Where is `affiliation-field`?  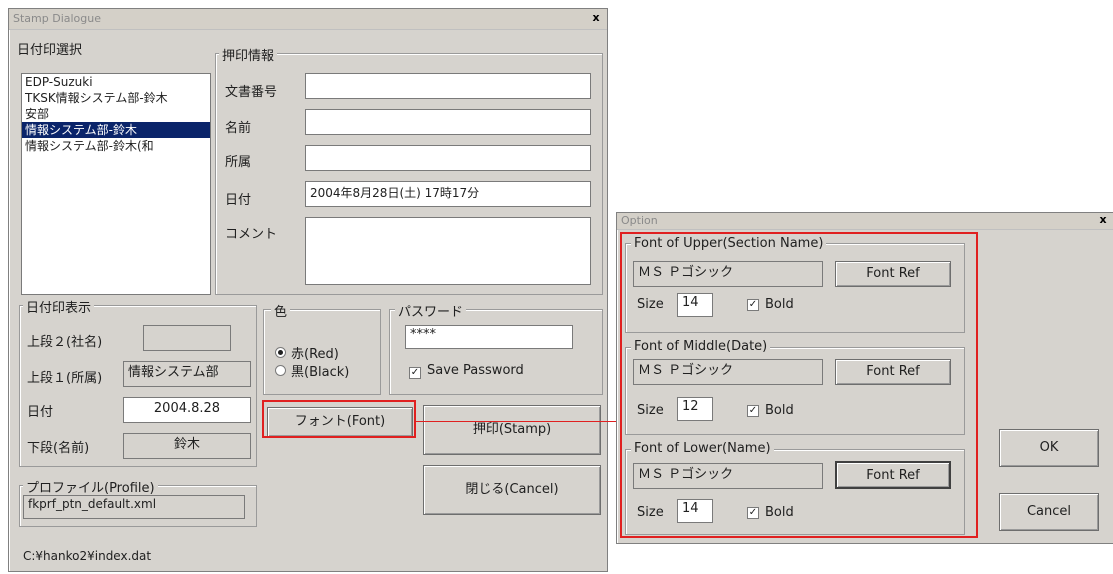 affiliation-field is located at coordinates (448, 158).